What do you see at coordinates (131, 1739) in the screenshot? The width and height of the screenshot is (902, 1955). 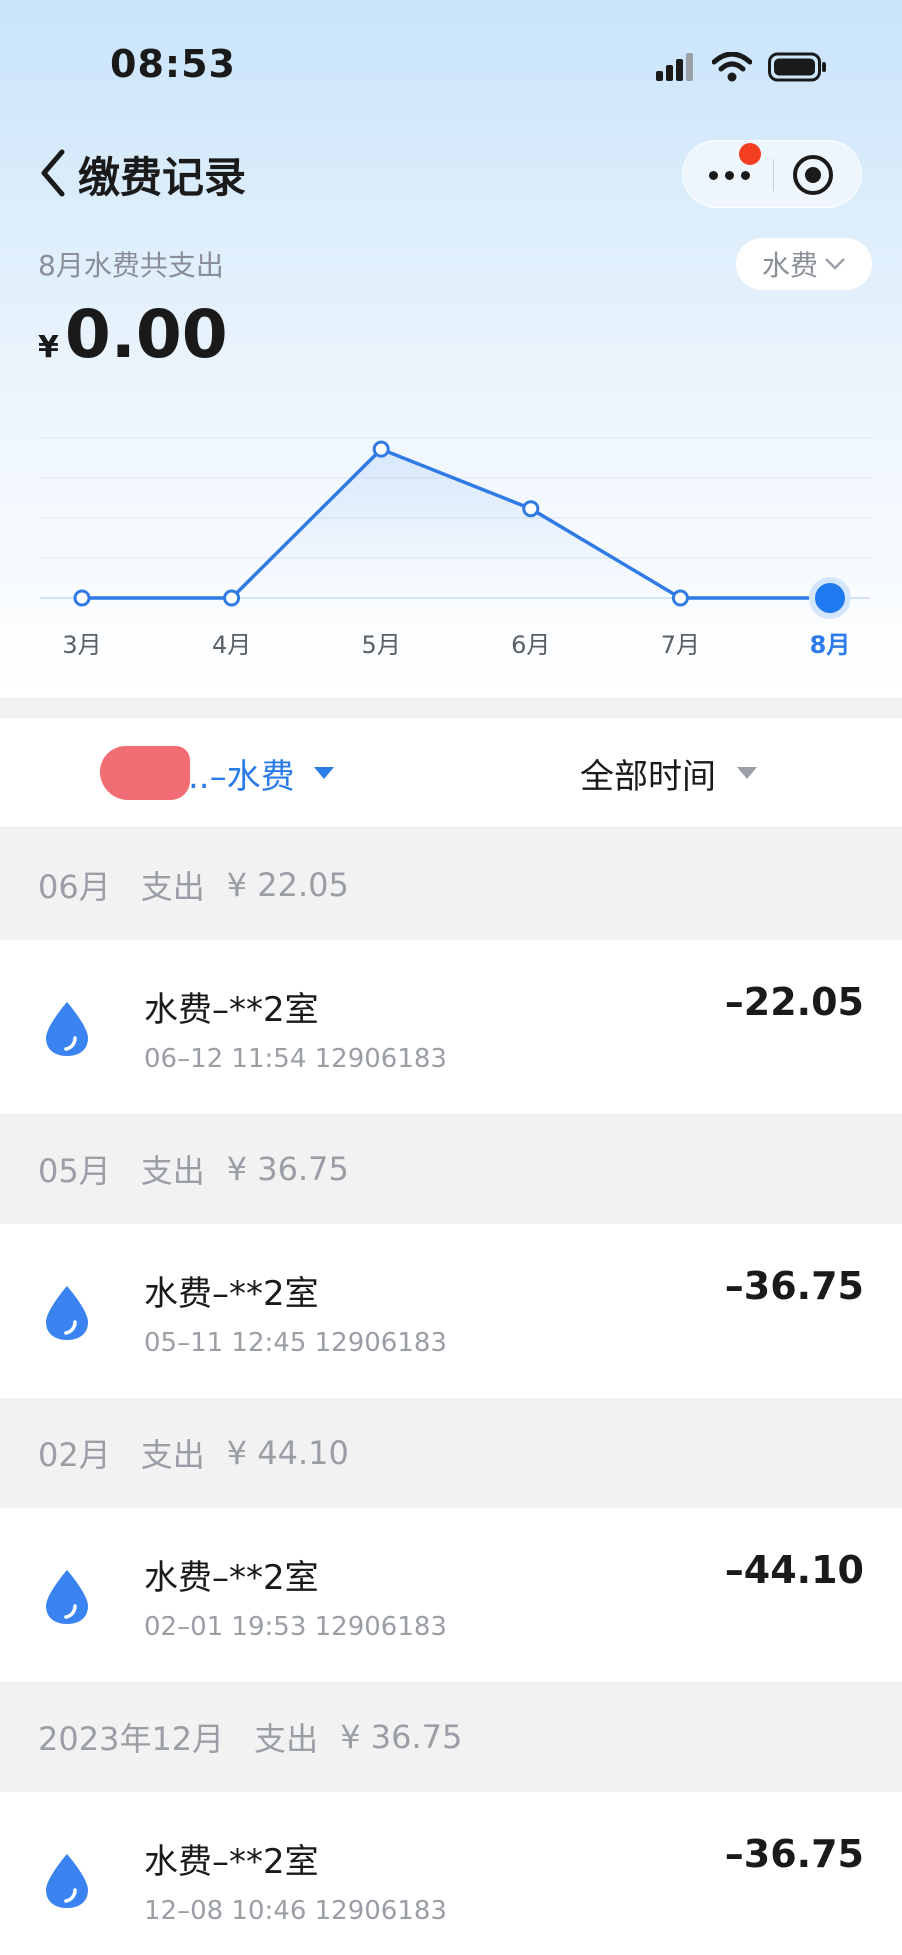 I see `month-label: 2023年12月` at bounding box center [131, 1739].